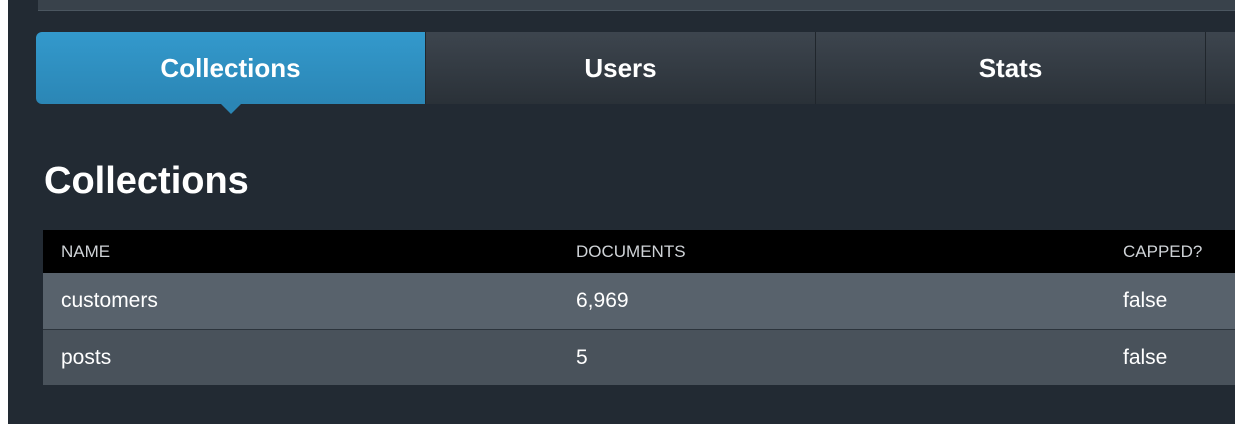 This screenshot has width=1235, height=424. What do you see at coordinates (582, 357) in the screenshot?
I see `document-count: 5` at bounding box center [582, 357].